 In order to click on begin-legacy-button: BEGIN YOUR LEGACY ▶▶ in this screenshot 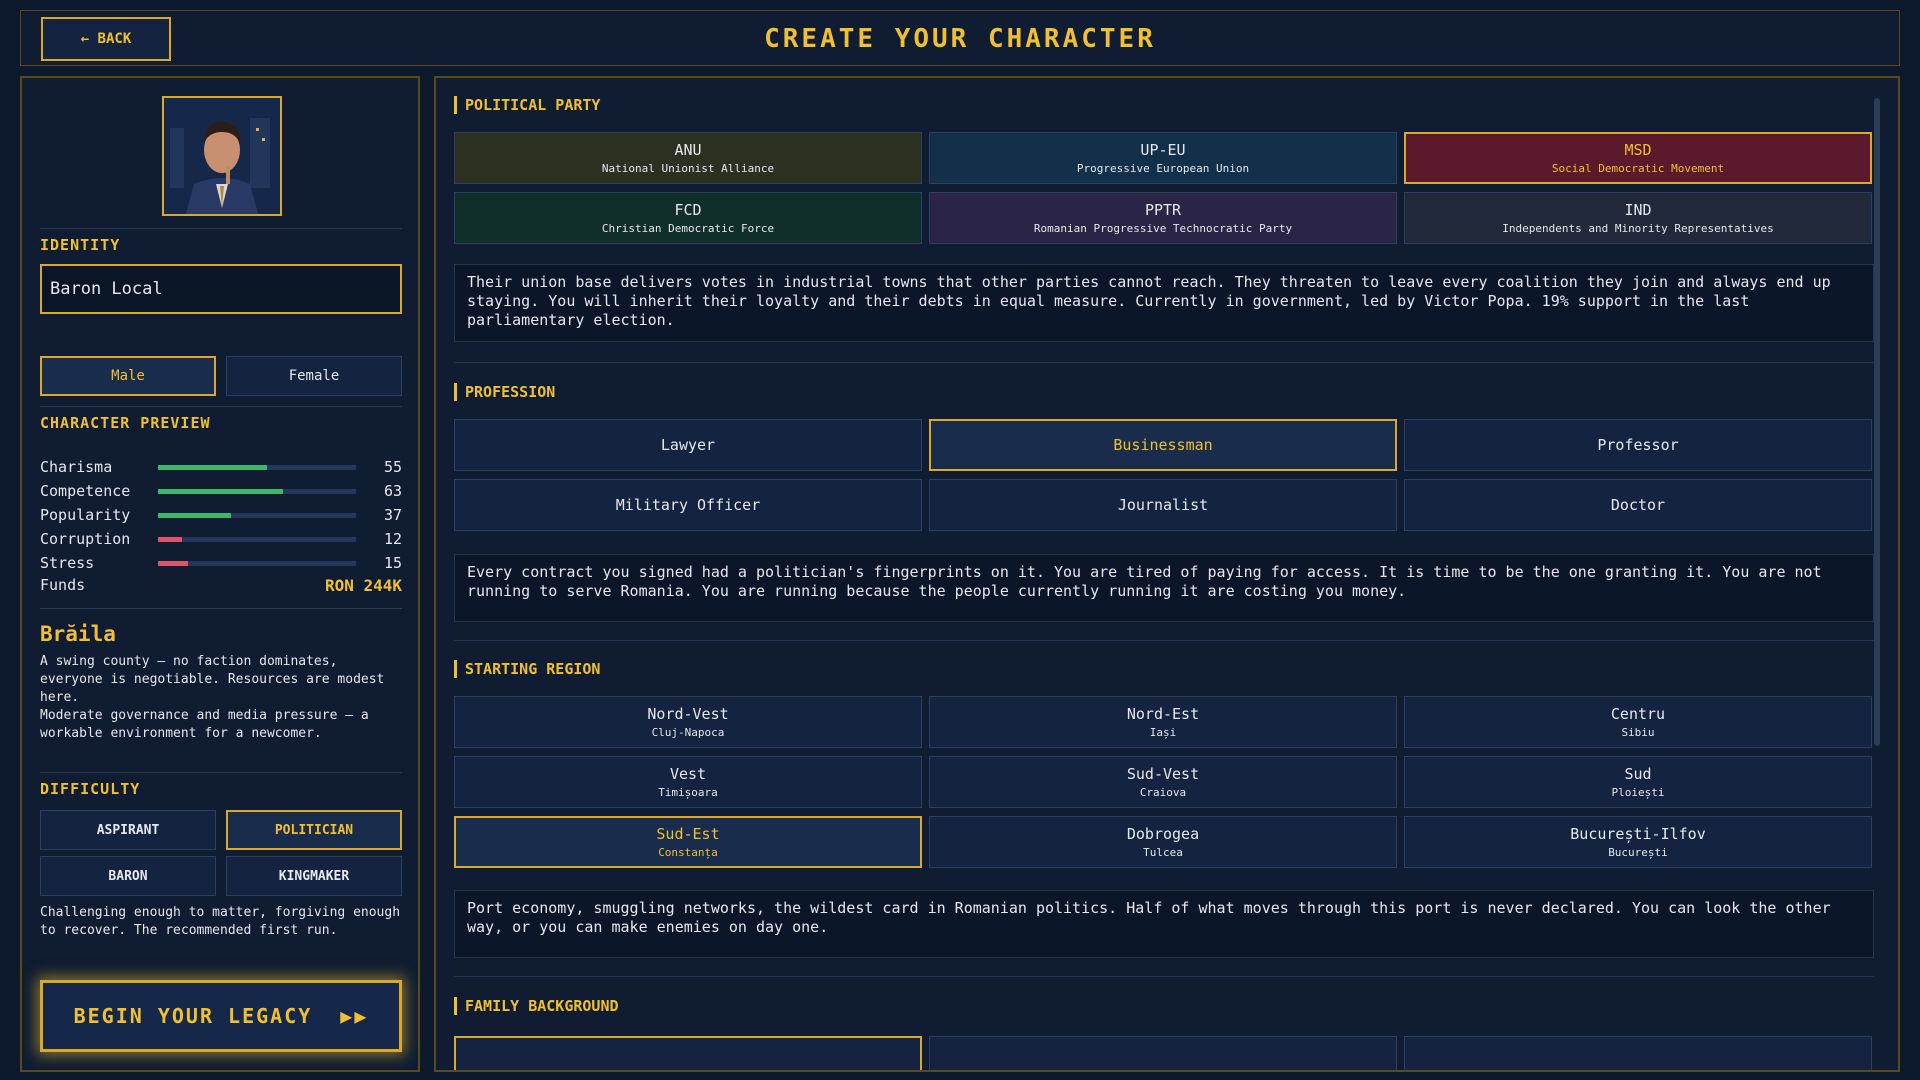, I will do `click(221, 1016)`.